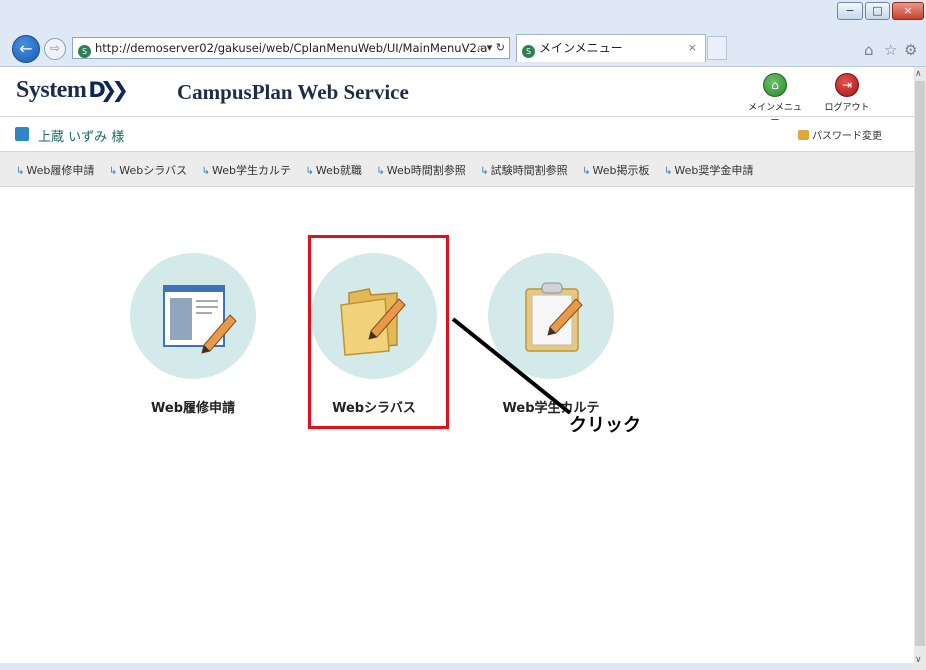  What do you see at coordinates (890, 50) in the screenshot?
I see `favorites-star-icon: ☆` at bounding box center [890, 50].